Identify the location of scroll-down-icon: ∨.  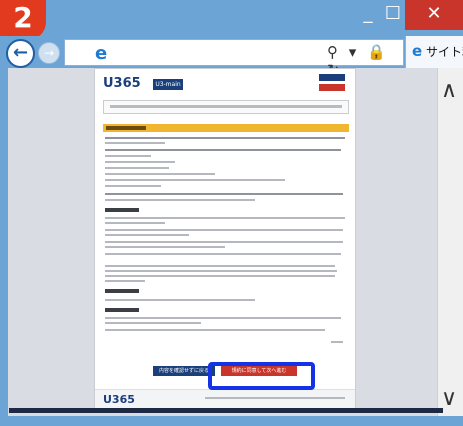
(449, 398).